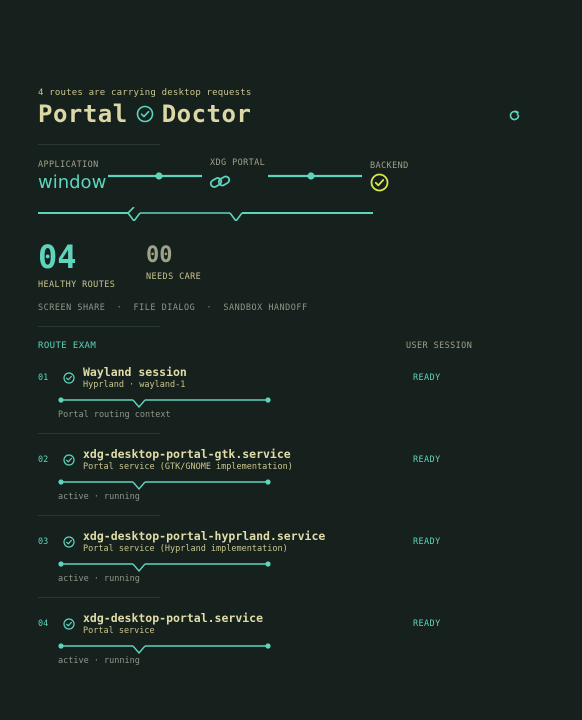 Image resolution: width=582 pixels, height=720 pixels. Describe the element at coordinates (205, 214) in the screenshot. I see `pipeline-track` at that location.